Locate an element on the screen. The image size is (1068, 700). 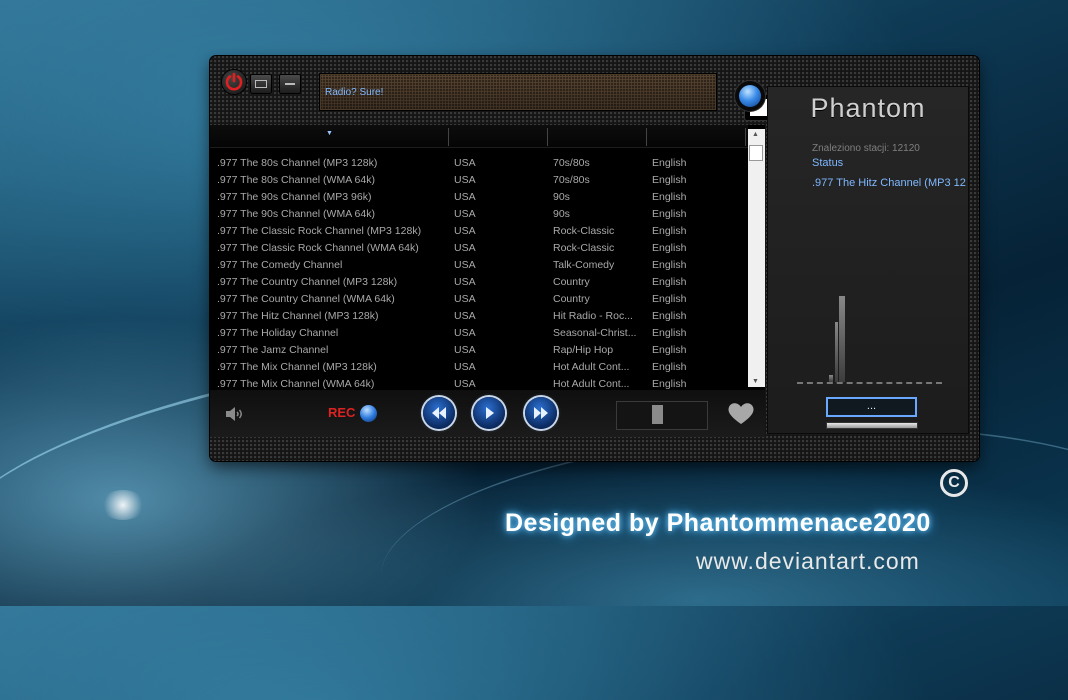
globe-button is located at coordinates (750, 96).